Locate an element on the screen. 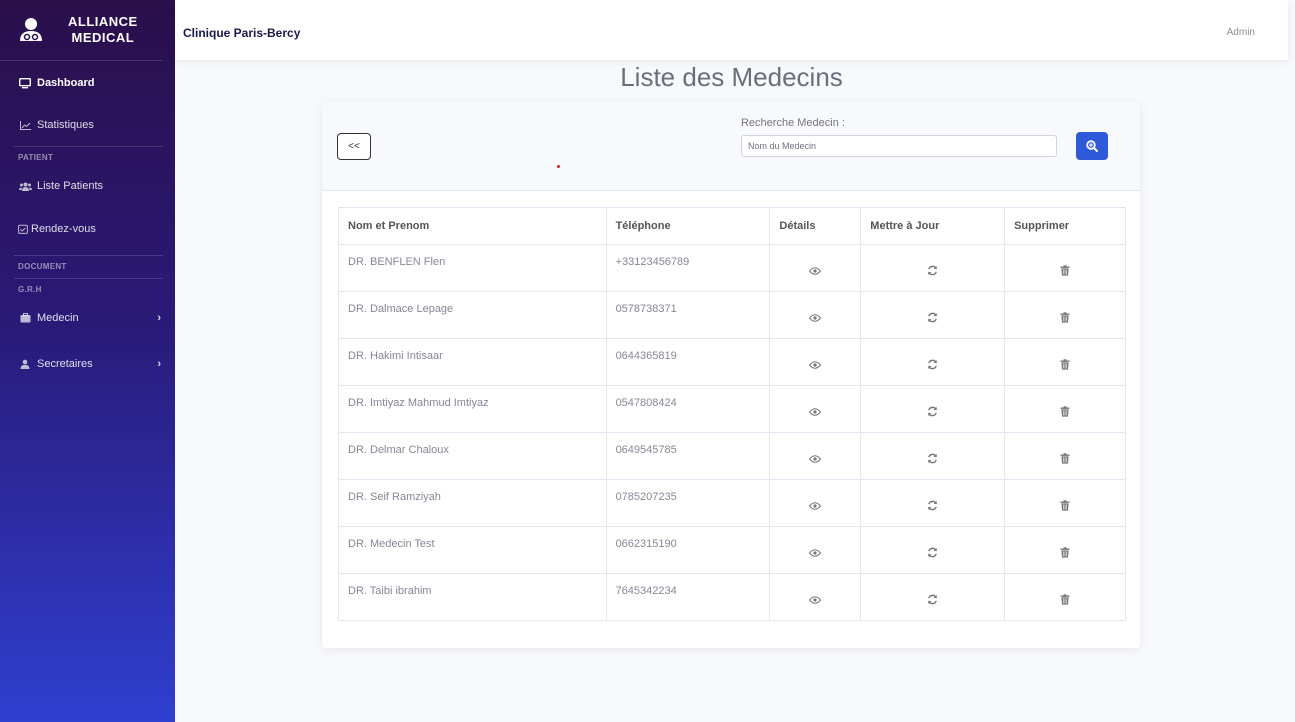  table-row: DR. Imtiyaz Mahmud Imtiyaz 0547808424 is located at coordinates (732, 409).